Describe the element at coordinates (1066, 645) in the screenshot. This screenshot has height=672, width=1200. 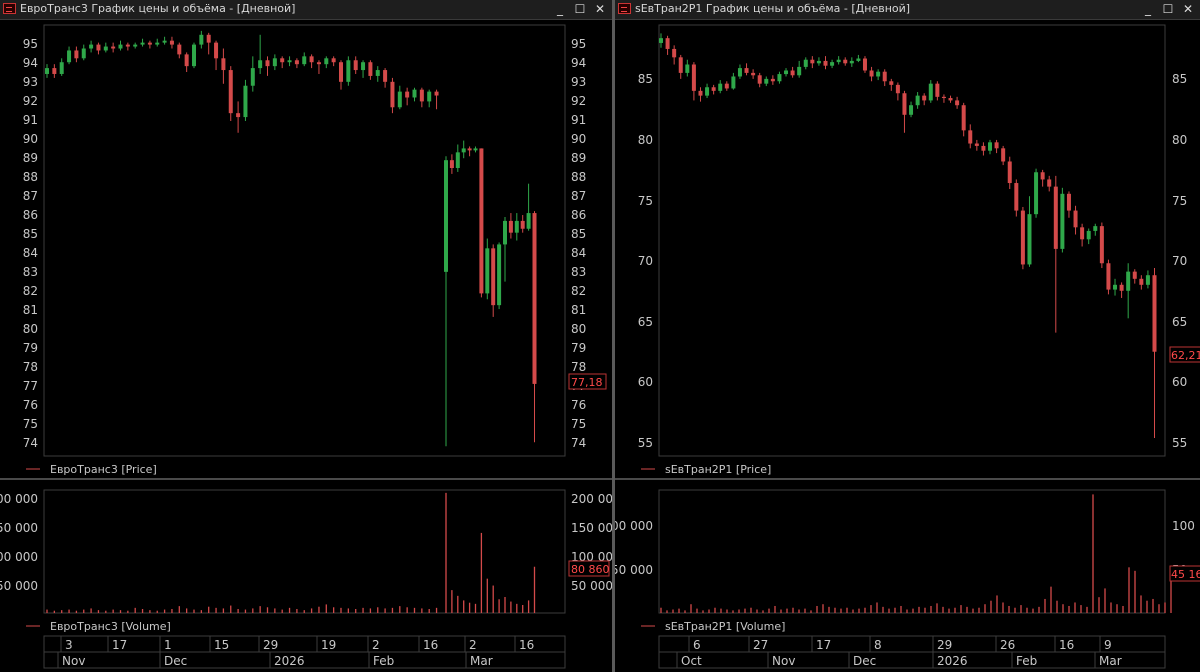
I see `date-tick-label: 16` at that location.